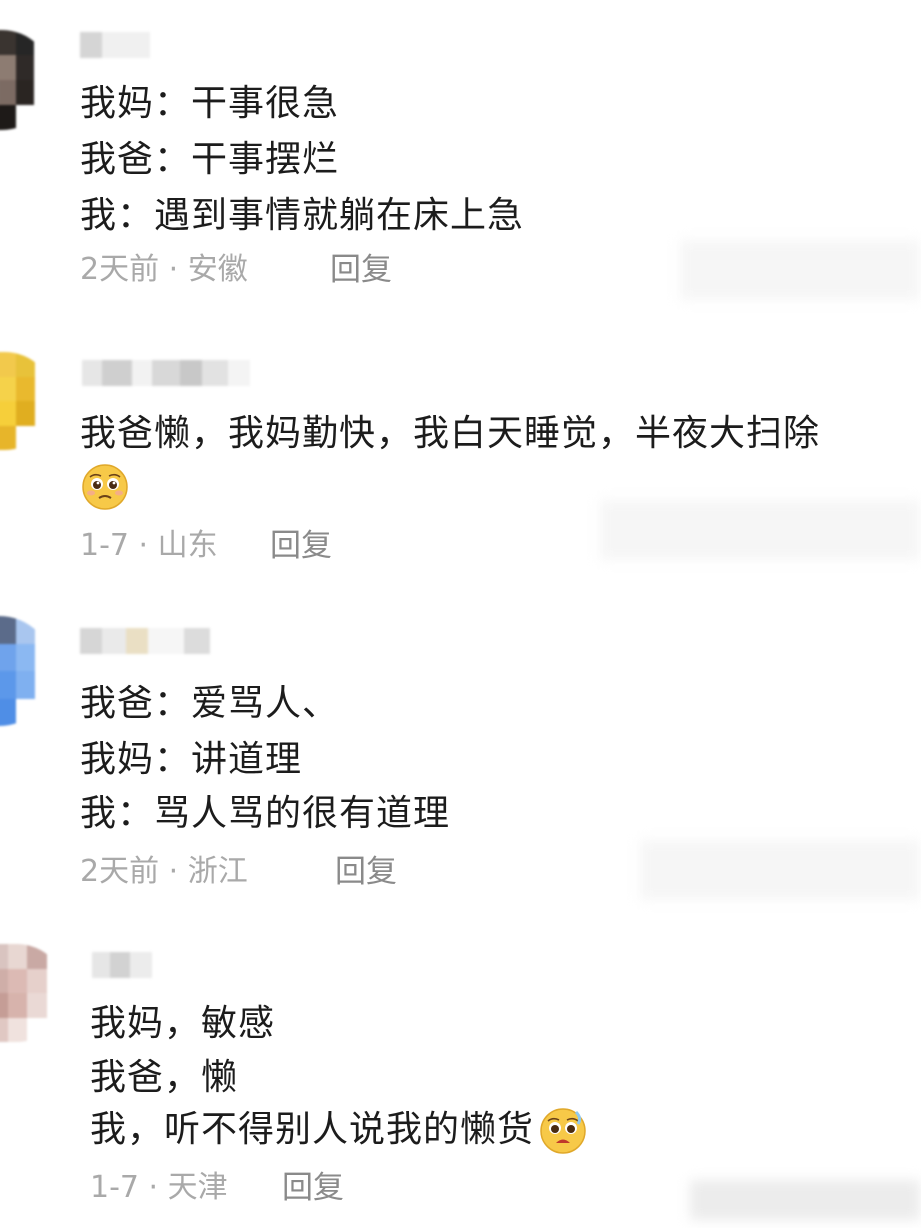 Image resolution: width=921 pixels, height=1228 pixels. I want to click on emoji-line, so click(105, 487).